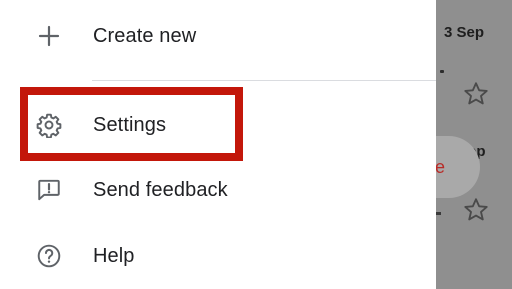 The image size is (512, 289). I want to click on gear-icon, so click(49, 125).